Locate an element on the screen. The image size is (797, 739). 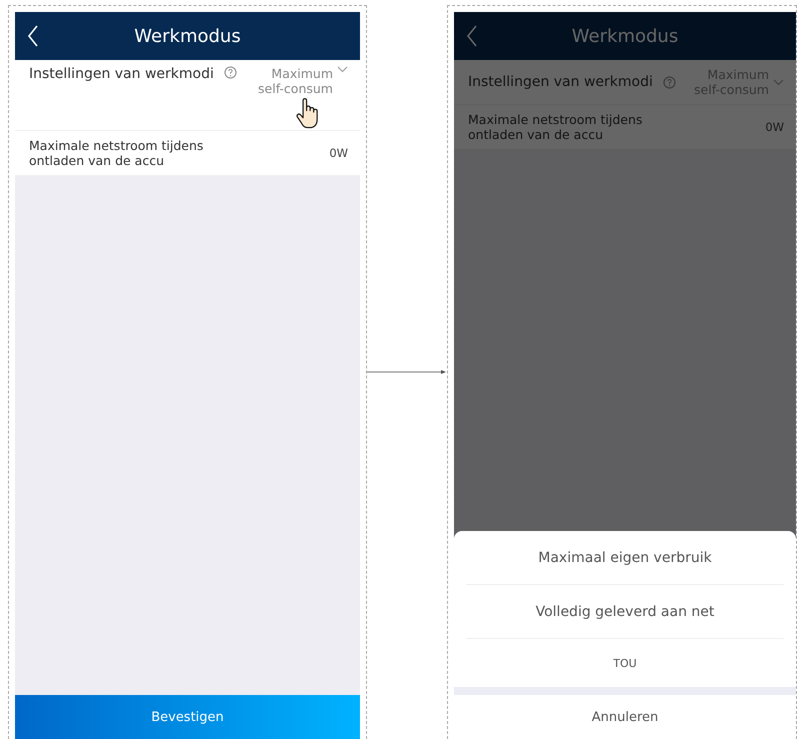
back-icon is located at coordinates (33, 36).